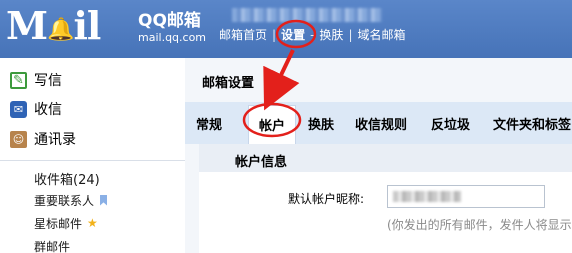 The image size is (572, 253). Describe the element at coordinates (64, 200) in the screenshot. I see `folder-important-label: 重要联系人` at that location.